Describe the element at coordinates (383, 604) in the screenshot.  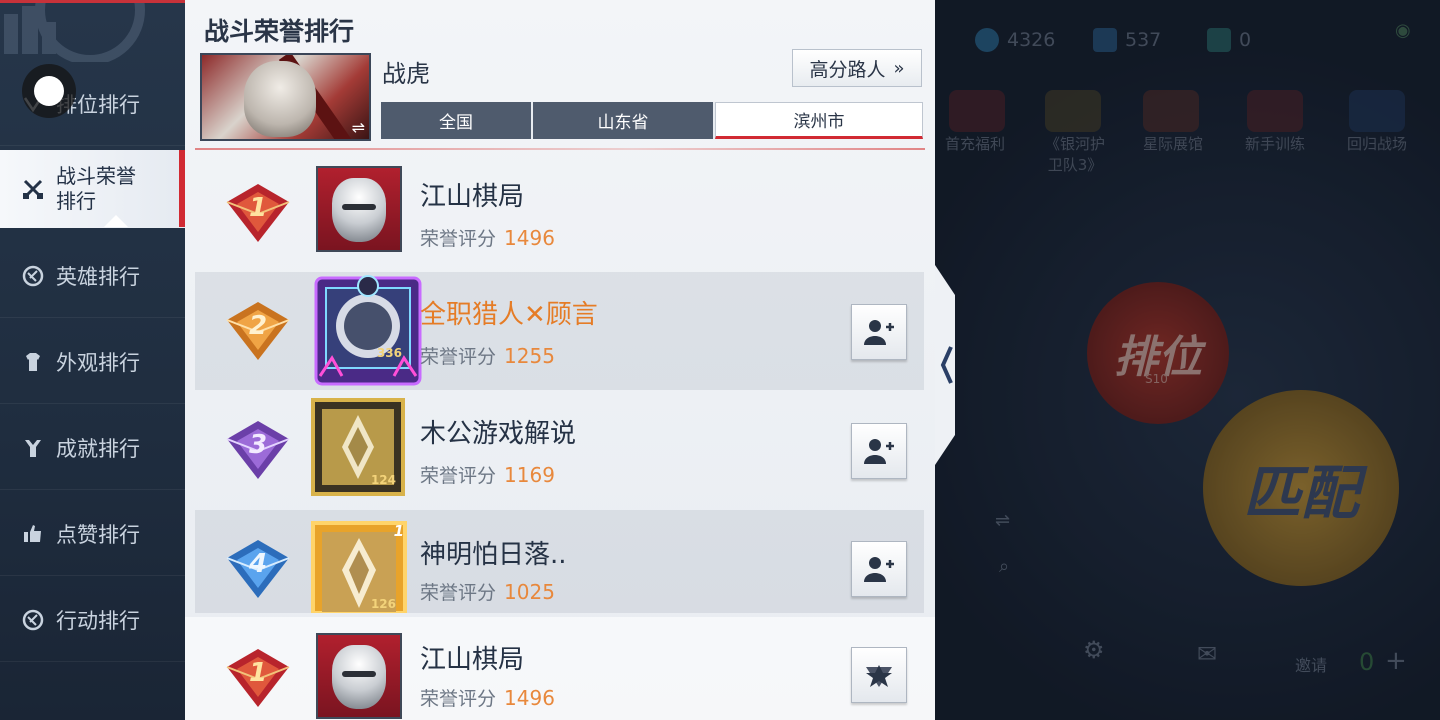
I see `avatar-level: 126` at that location.